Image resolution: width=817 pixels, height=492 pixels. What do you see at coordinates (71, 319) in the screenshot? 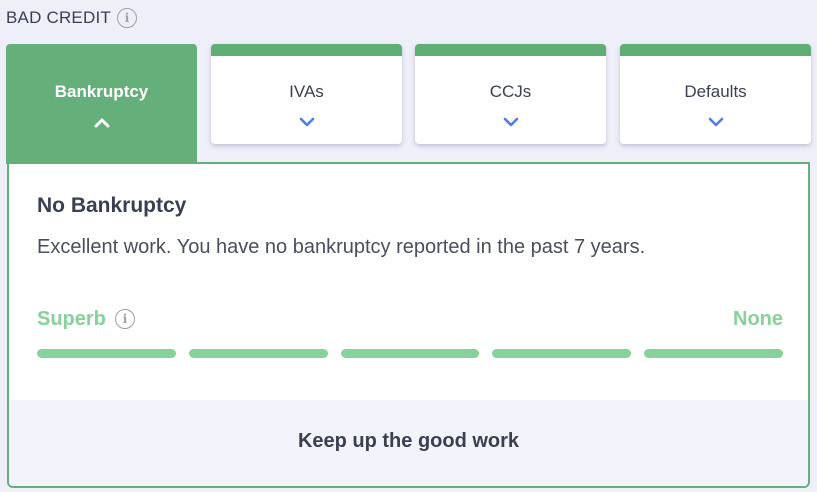
I see `rating-label: Superb` at bounding box center [71, 319].